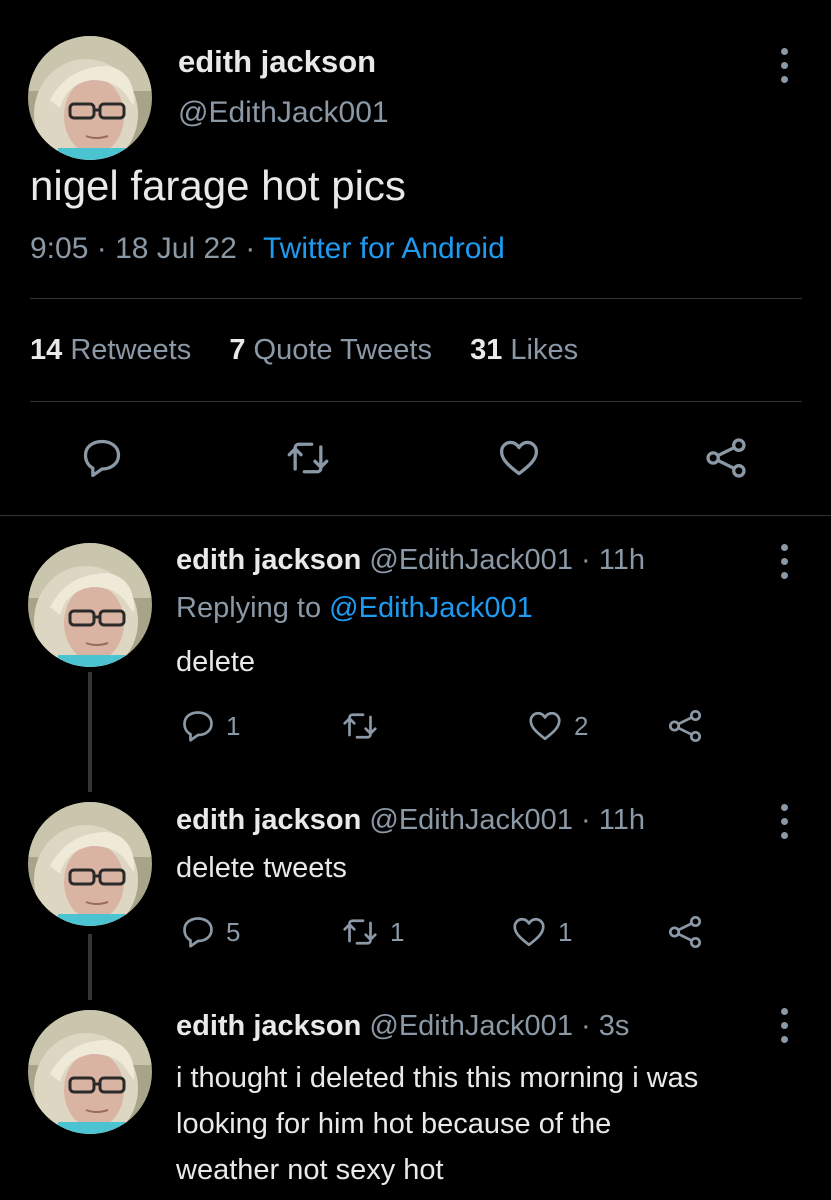  I want to click on tweet-text: nigel farage hot pics, so click(218, 185).